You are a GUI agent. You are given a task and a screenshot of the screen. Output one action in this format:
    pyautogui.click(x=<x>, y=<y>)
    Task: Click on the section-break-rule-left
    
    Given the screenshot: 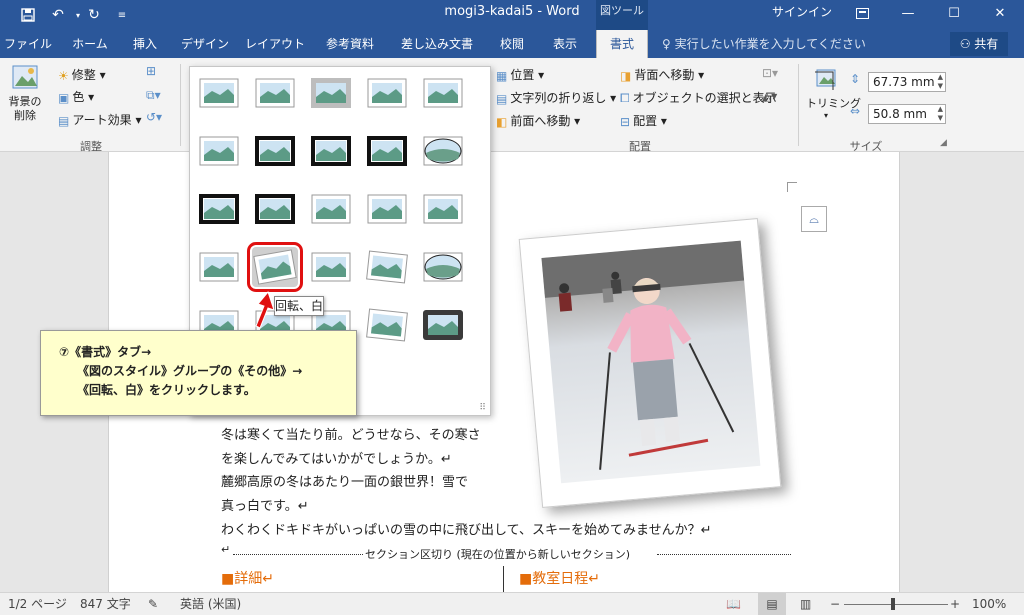 What is the action you would take?
    pyautogui.click(x=298, y=554)
    